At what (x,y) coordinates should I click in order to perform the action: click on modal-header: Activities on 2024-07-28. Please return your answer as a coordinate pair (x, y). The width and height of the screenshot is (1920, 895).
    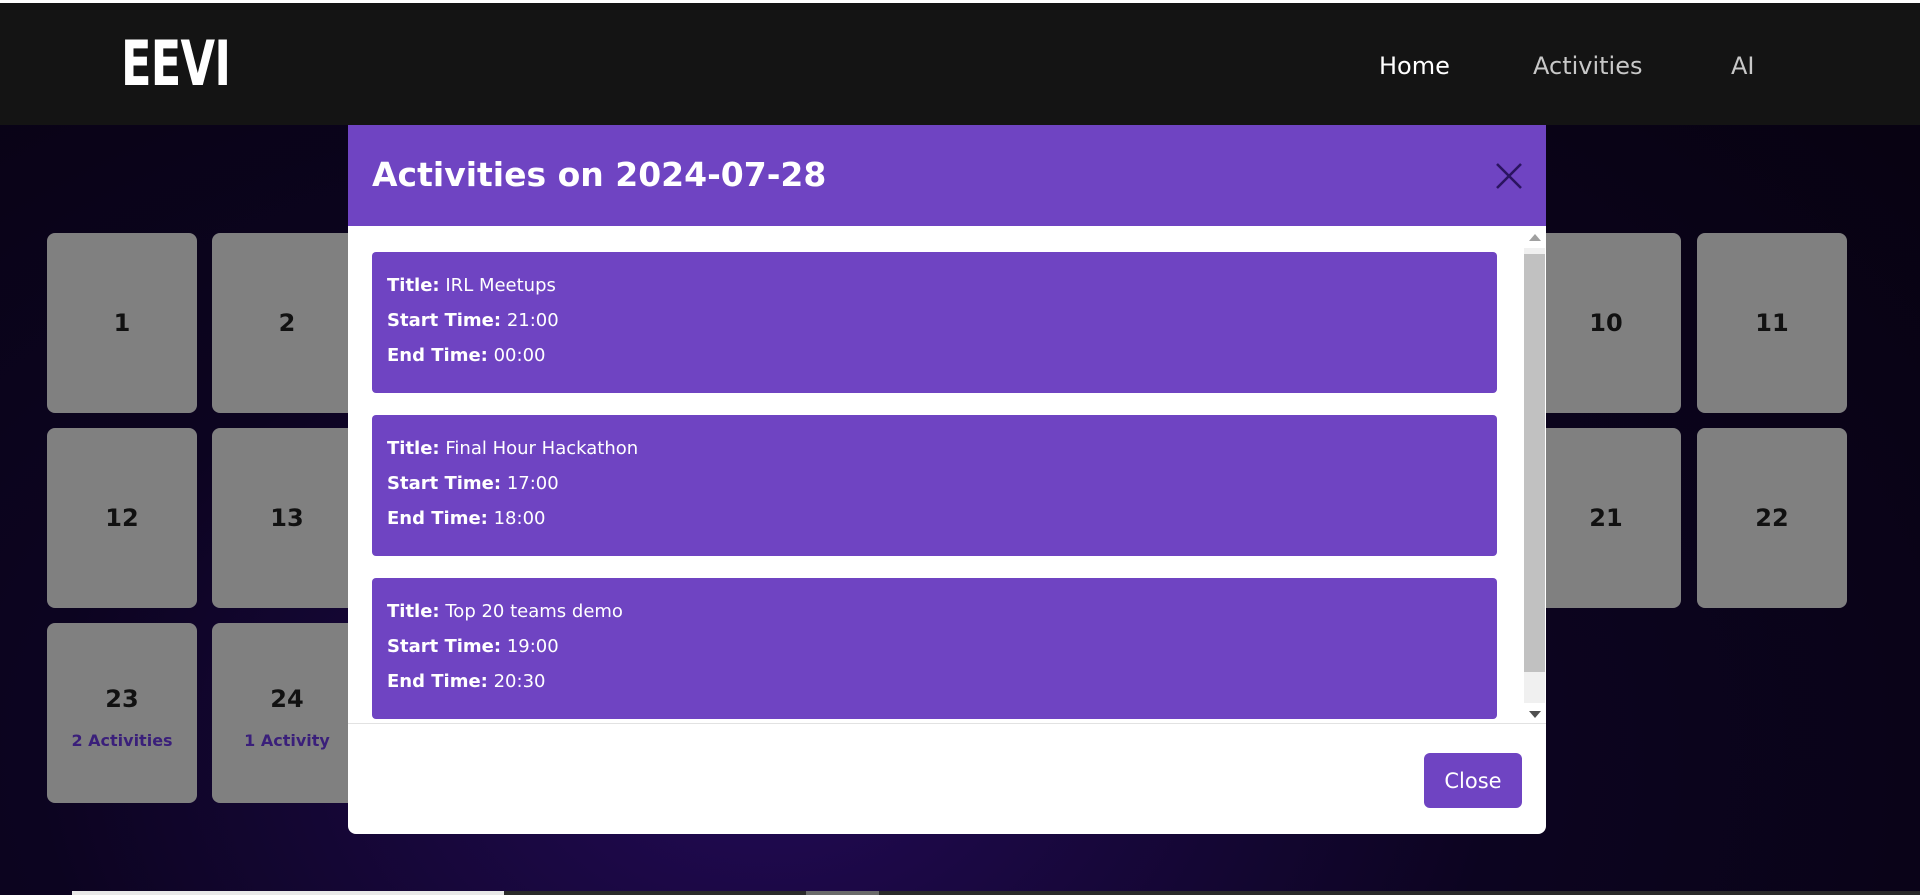
    Looking at the image, I should click on (947, 175).